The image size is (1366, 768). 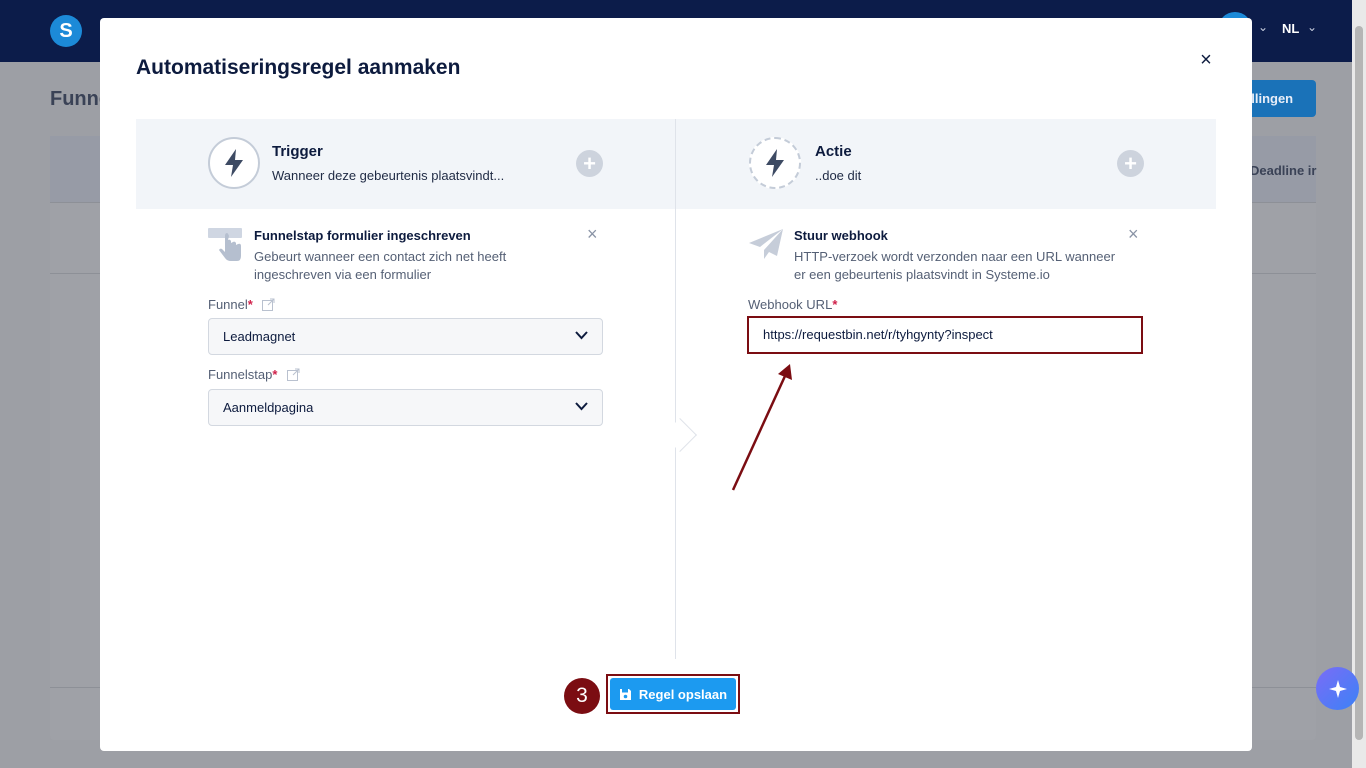 I want to click on deadline-column-header: Deadline ir, so click(x=1283, y=170).